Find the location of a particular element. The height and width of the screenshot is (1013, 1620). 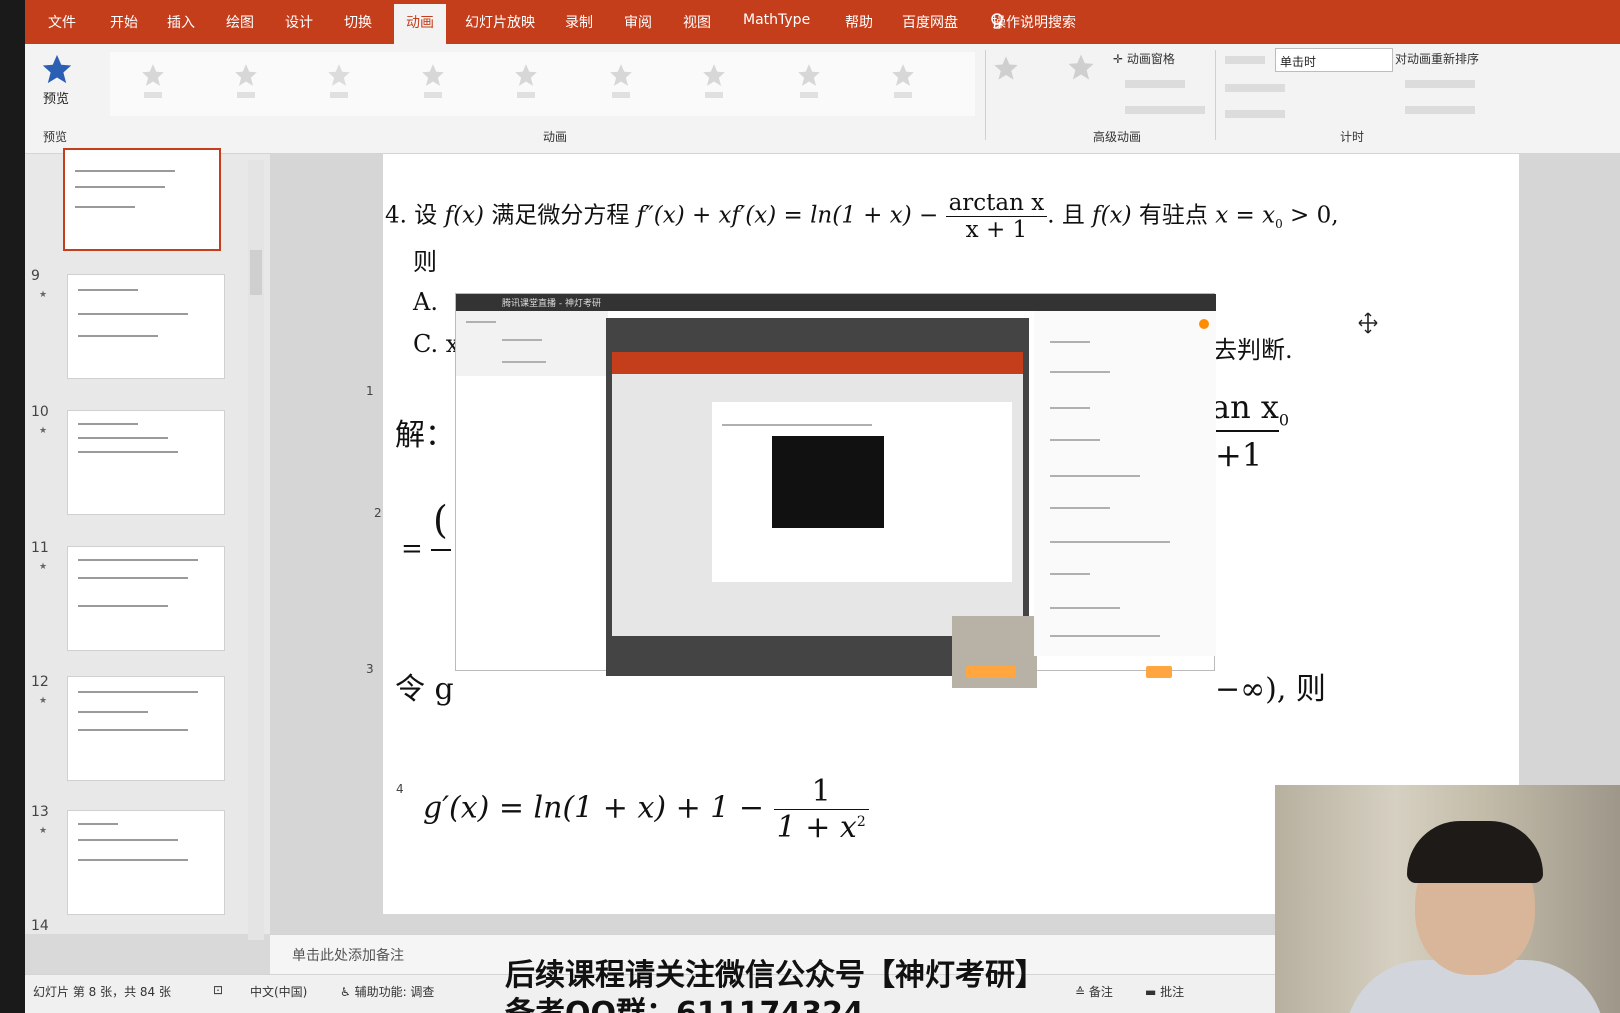

animation-marker-icon: ★ is located at coordinates (43, 295).